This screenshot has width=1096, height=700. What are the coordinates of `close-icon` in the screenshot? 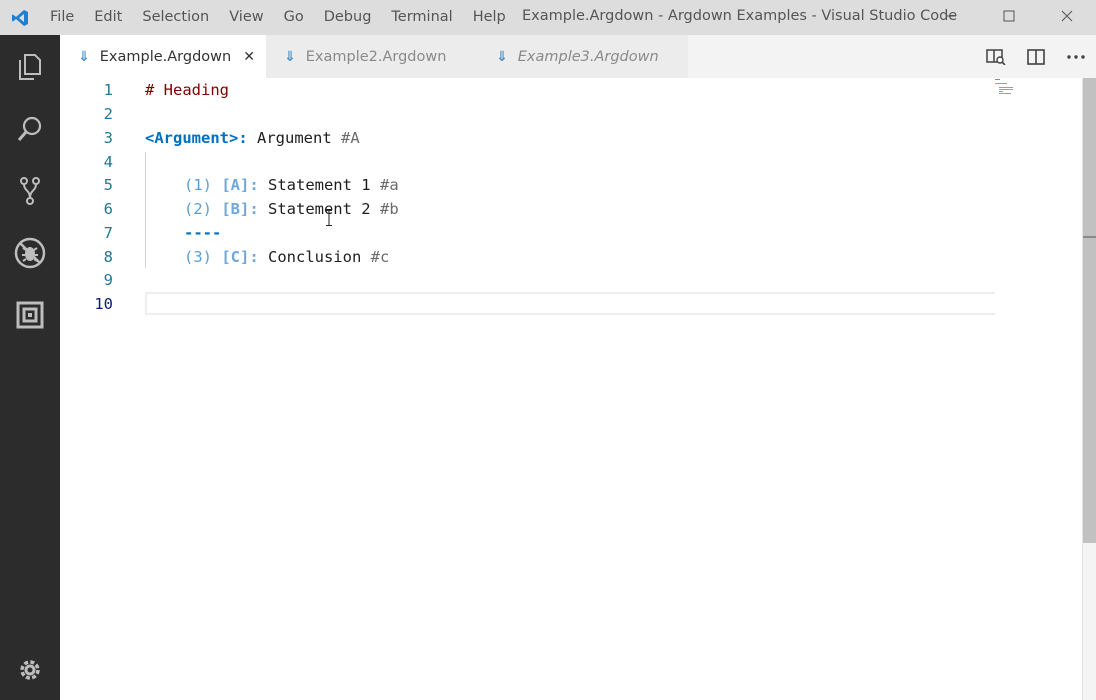 It's located at (1067, 16).